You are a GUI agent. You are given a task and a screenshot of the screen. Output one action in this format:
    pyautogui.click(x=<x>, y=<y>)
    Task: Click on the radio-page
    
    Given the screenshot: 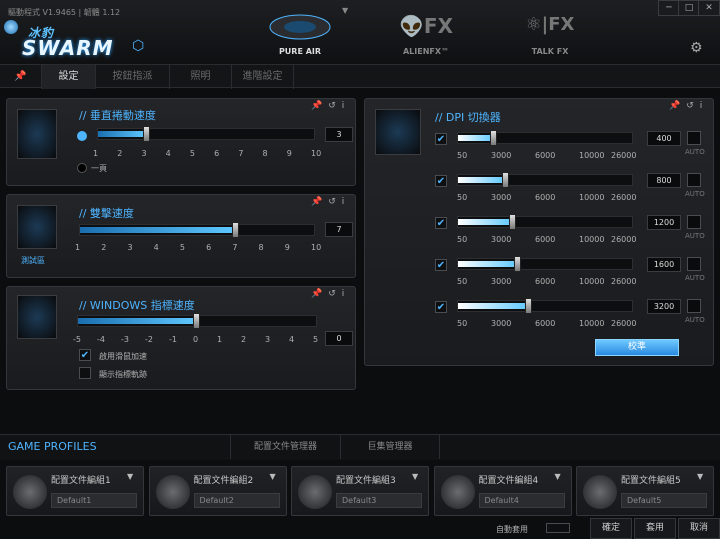 What is the action you would take?
    pyautogui.click(x=82, y=168)
    